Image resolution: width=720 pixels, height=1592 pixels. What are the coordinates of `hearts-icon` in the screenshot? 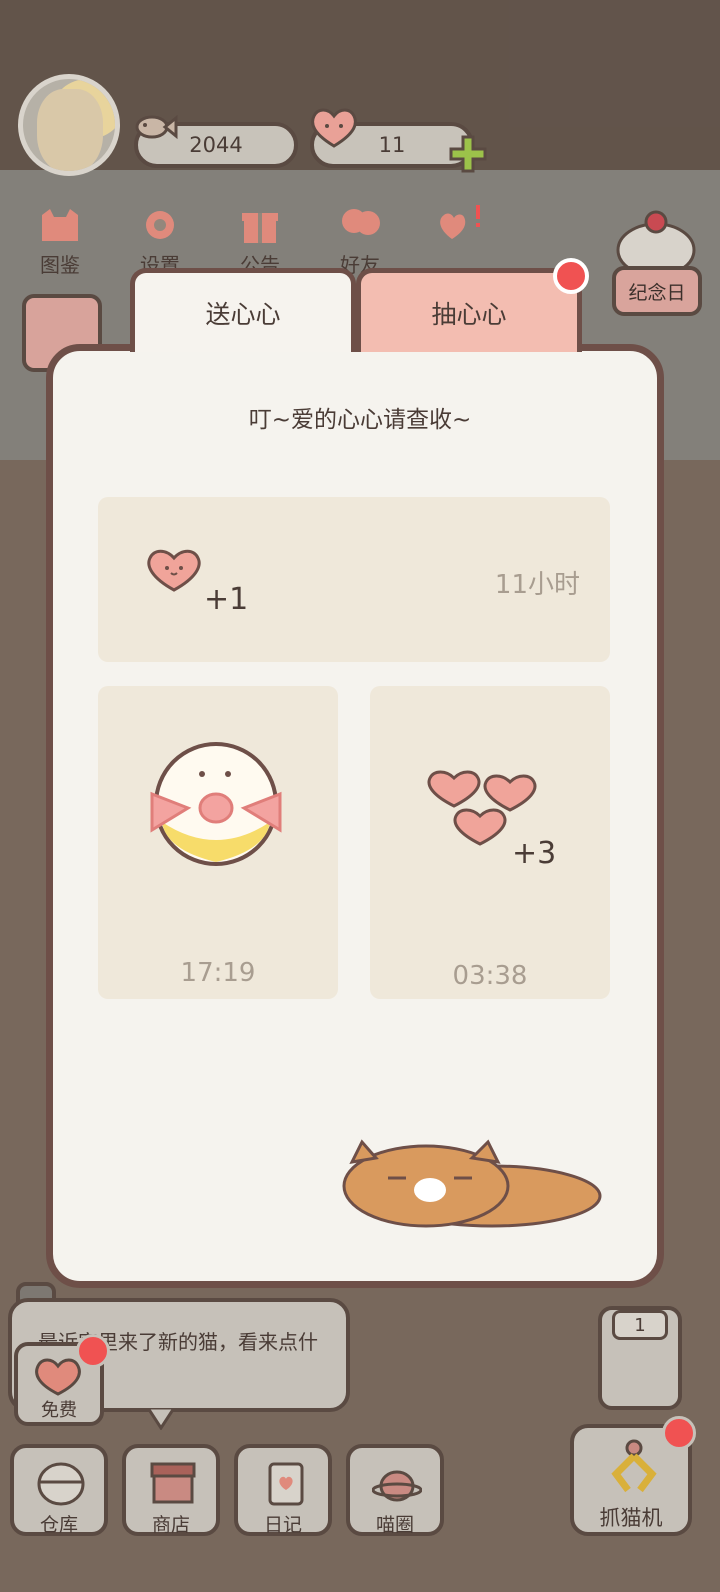 It's located at (460, 222).